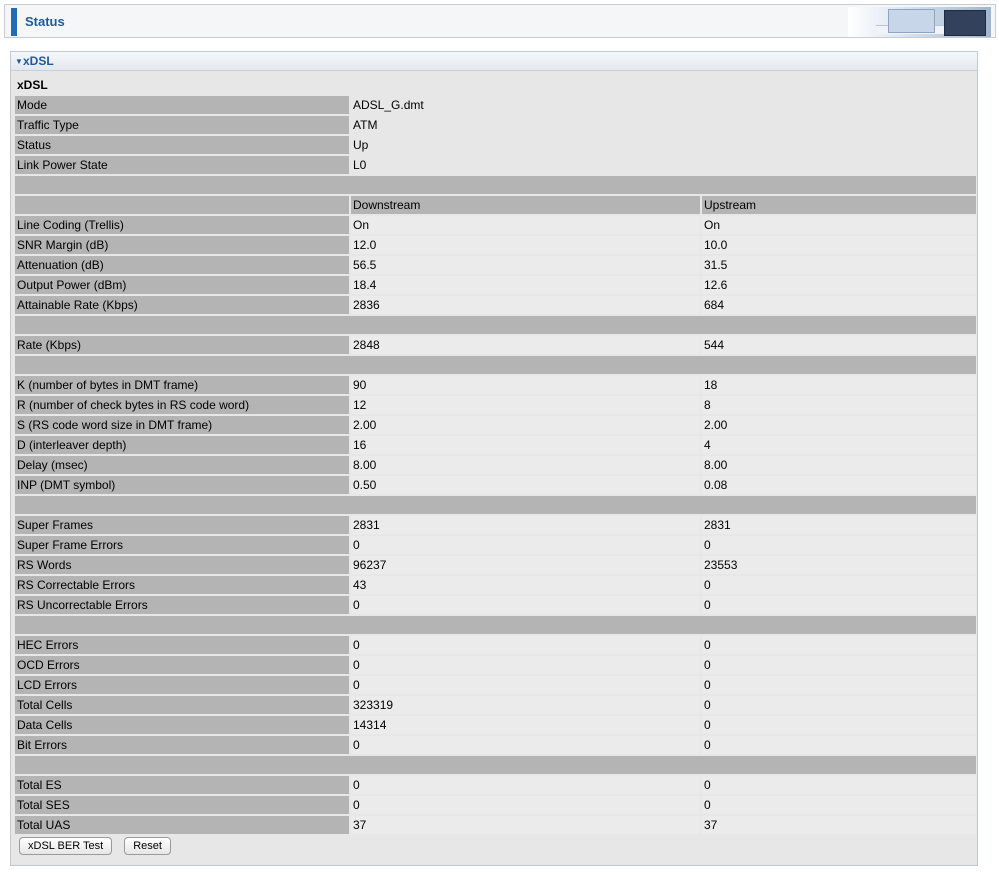  I want to click on banner-window-shape, so click(911, 21).